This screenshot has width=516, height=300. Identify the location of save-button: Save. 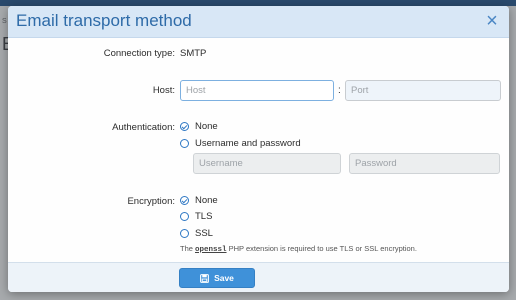
(217, 278).